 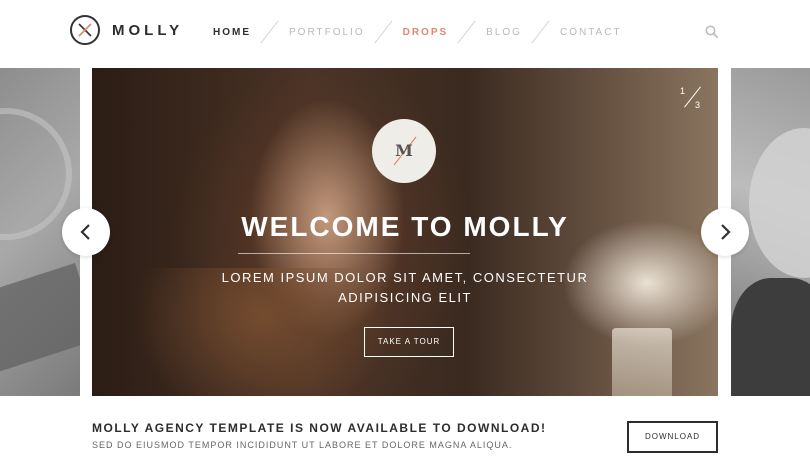 What do you see at coordinates (405, 277) in the screenshot?
I see `hero-subtitle-line: LOREM IPSUM DOLOR SIT AMET, CONSECTETUR` at bounding box center [405, 277].